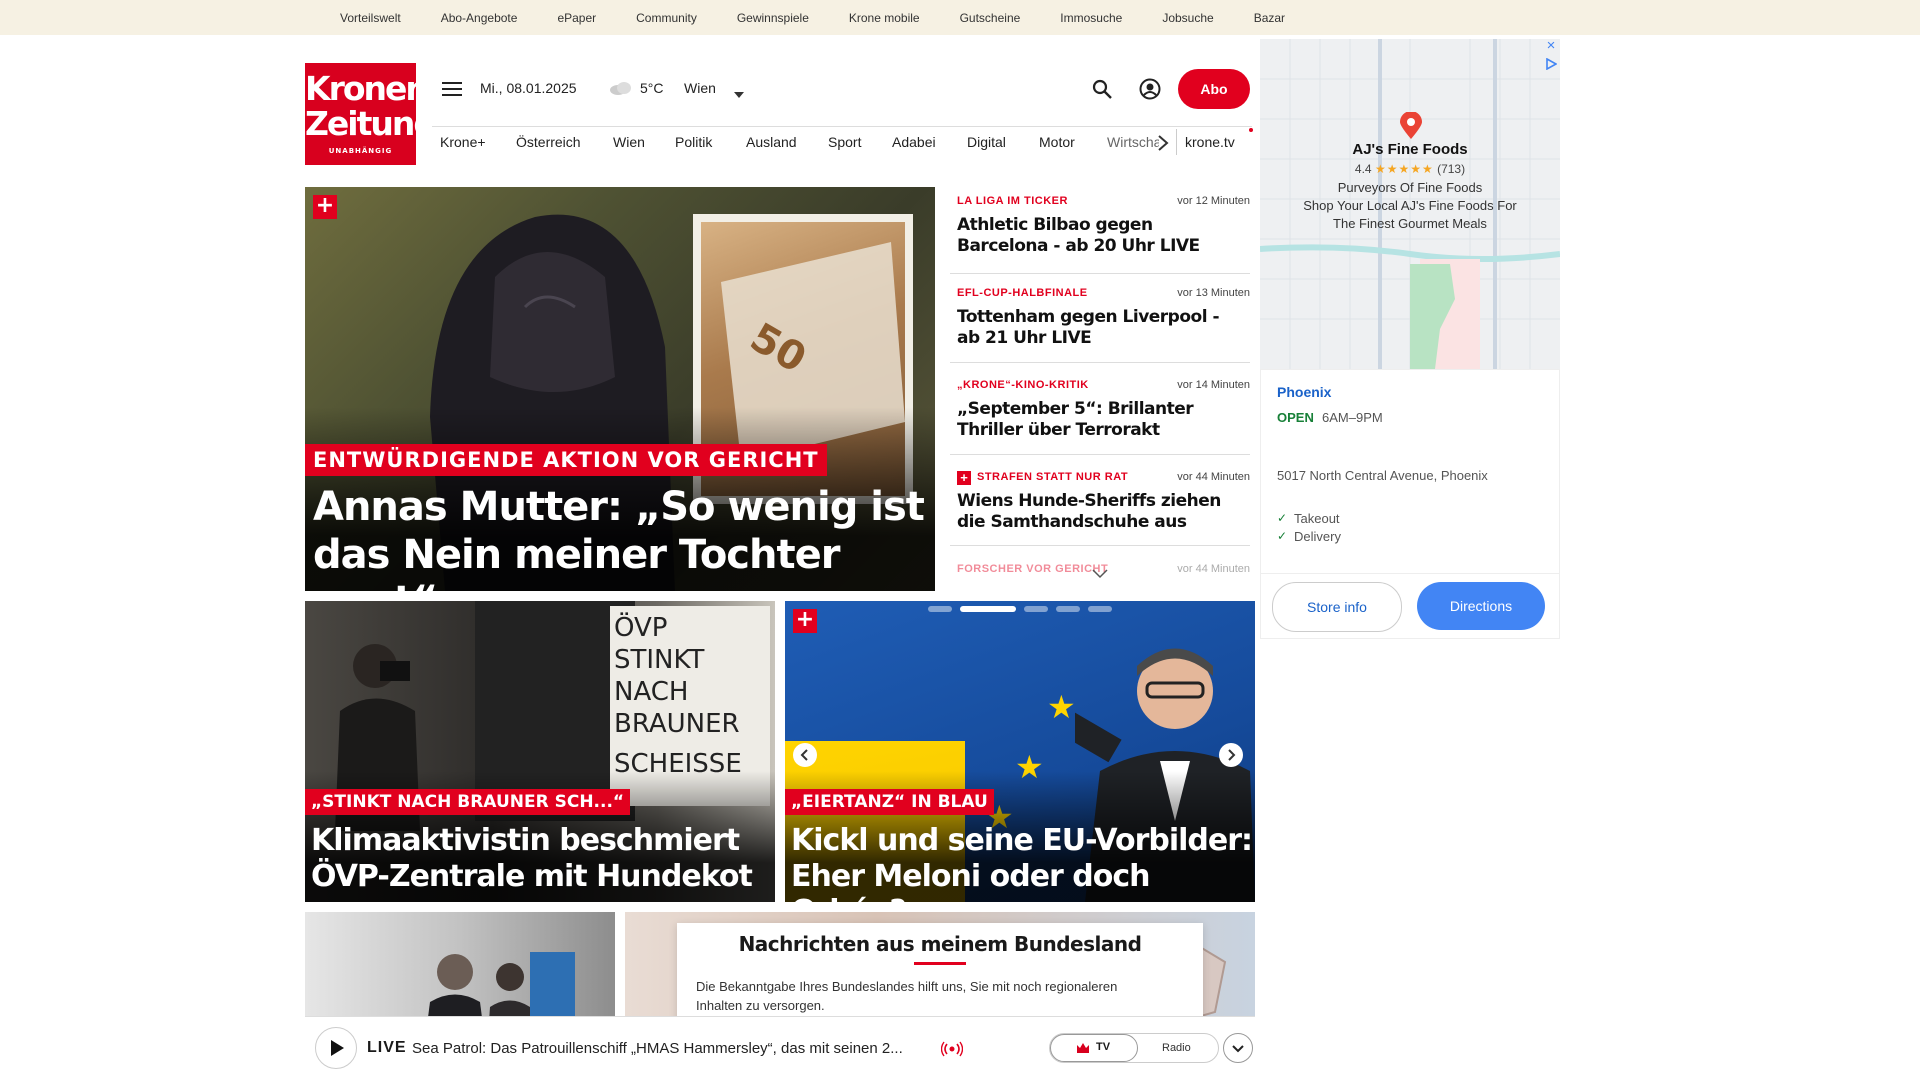 This screenshot has height=1081, width=1920. What do you see at coordinates (1176, 142) in the screenshot?
I see `nav-divider` at bounding box center [1176, 142].